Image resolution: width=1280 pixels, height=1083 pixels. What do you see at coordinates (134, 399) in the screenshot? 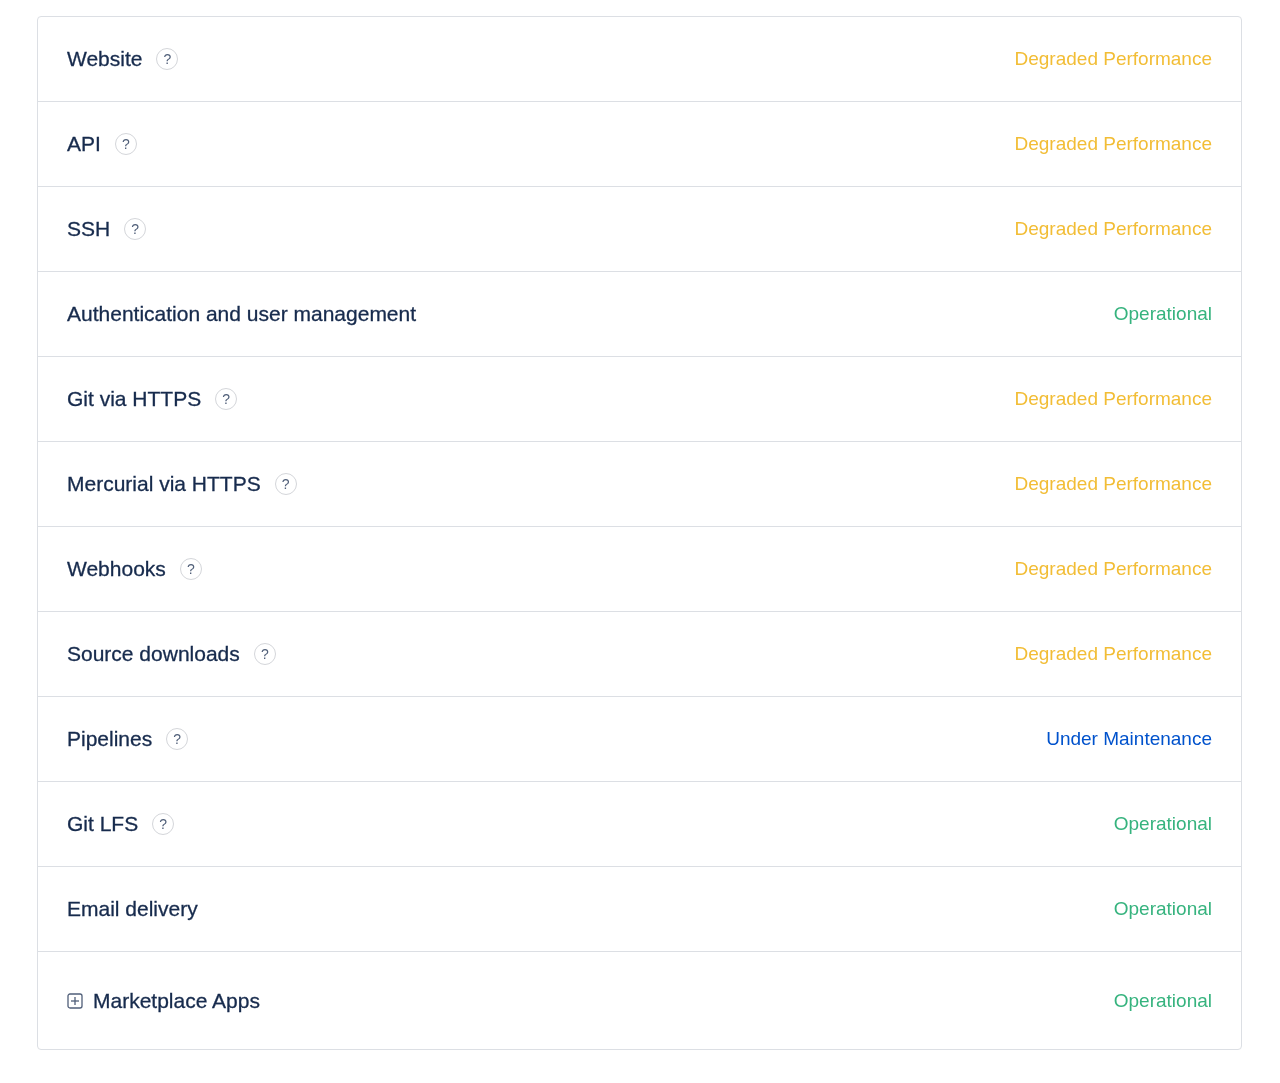
I see `component-name: Git via HTTPS` at bounding box center [134, 399].